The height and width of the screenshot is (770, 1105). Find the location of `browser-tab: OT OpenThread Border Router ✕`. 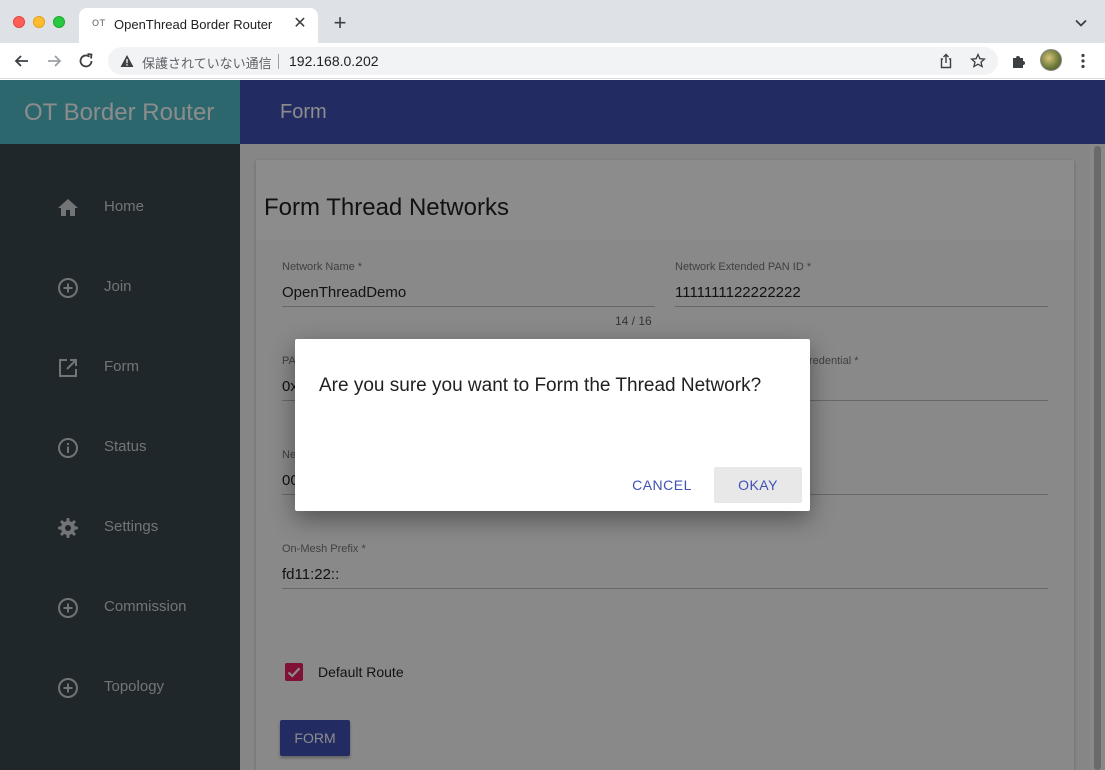

browser-tab: OT OpenThread Border Router ✕ is located at coordinates (198, 25).